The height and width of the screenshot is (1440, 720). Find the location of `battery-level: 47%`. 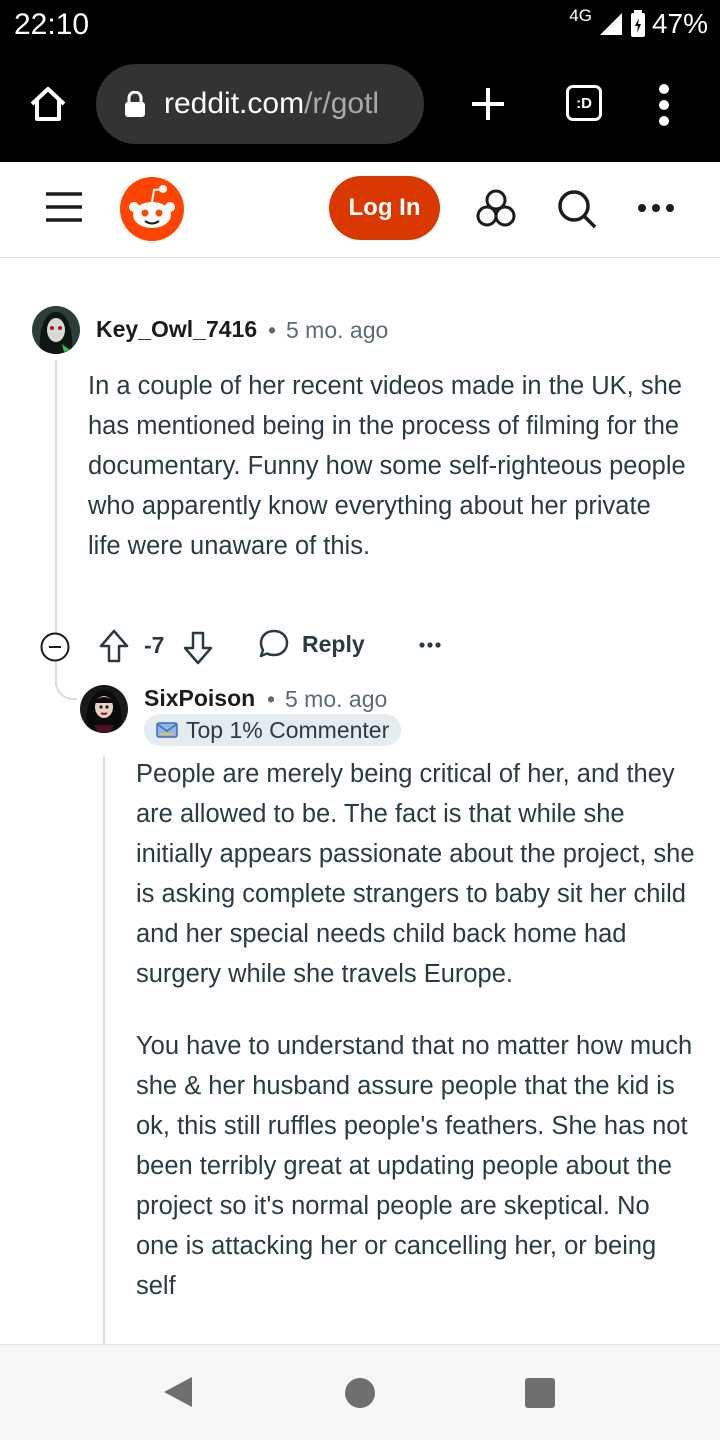

battery-level: 47% is located at coordinates (679, 23).